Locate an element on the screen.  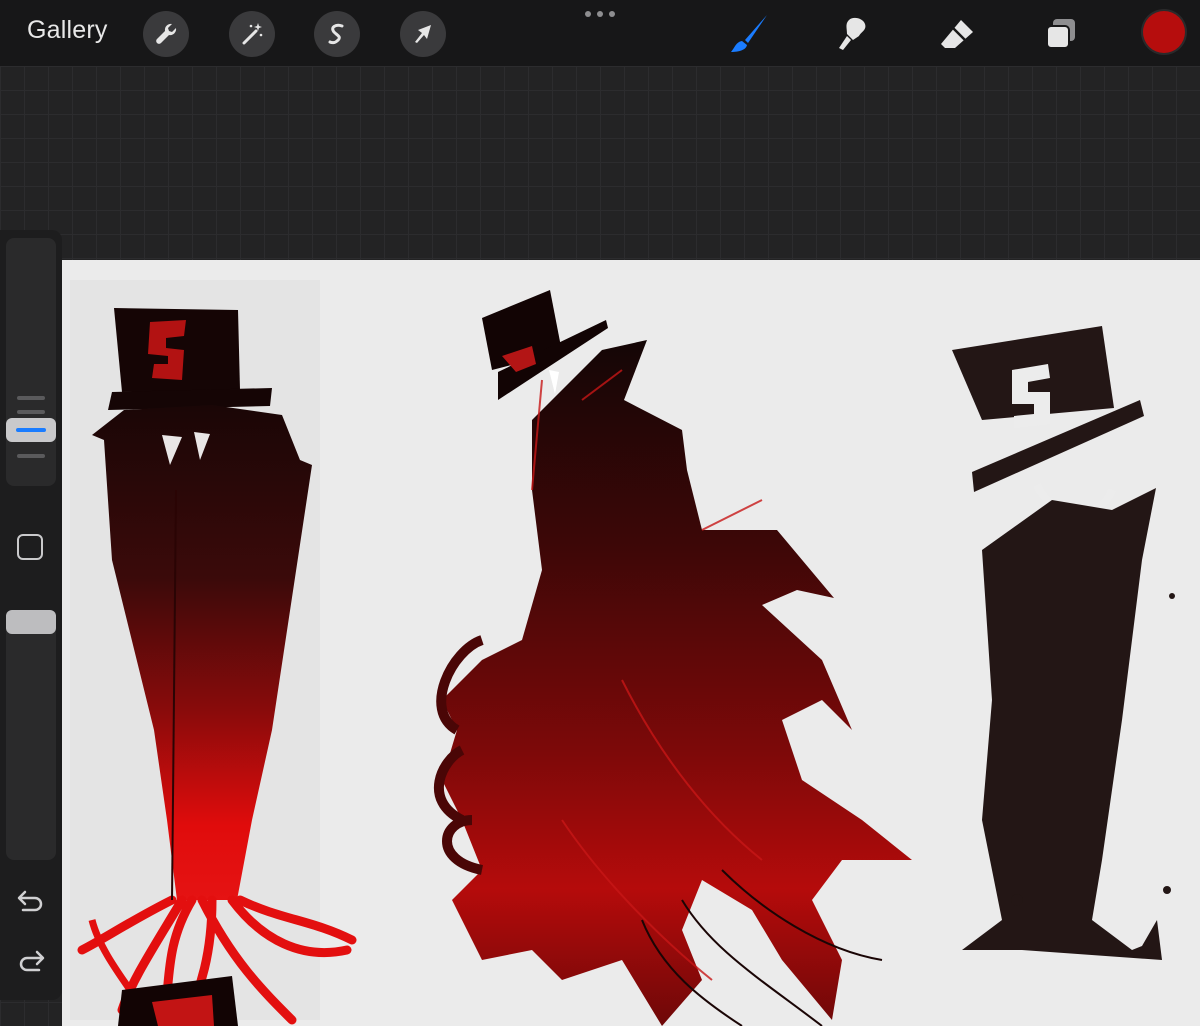
arrow-transform-icon is located at coordinates (423, 34).